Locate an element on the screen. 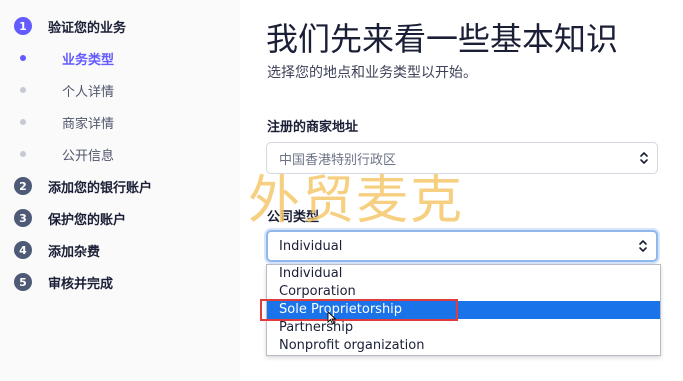 This screenshot has height=381, width=683. option-sole-proprietorship: Sole Proprietorship is located at coordinates (463, 310).